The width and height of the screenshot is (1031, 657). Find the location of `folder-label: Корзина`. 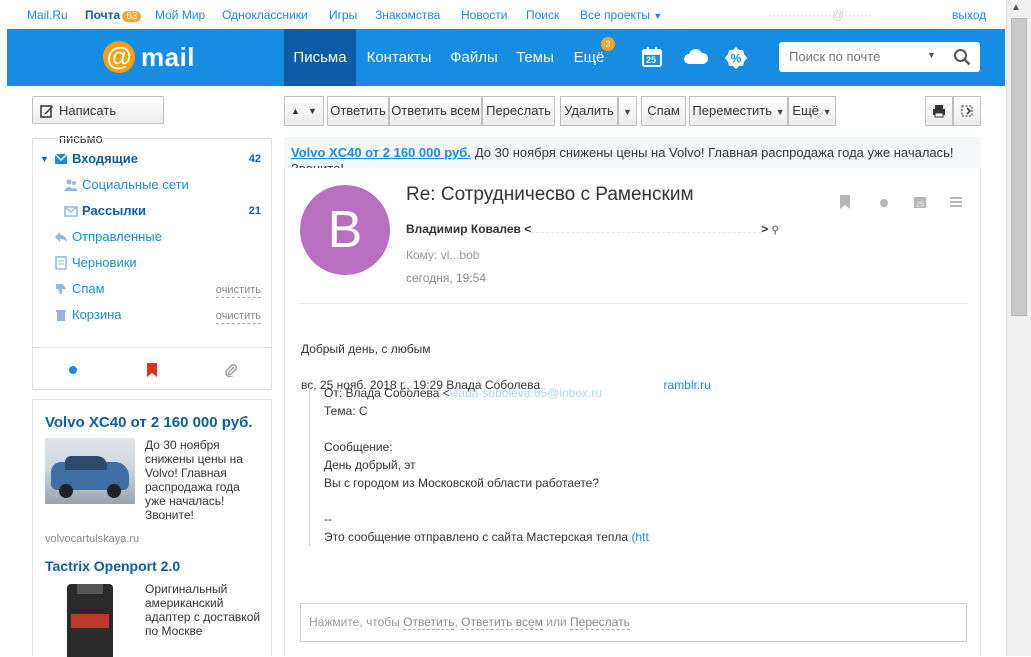

folder-label: Корзина is located at coordinates (97, 314).